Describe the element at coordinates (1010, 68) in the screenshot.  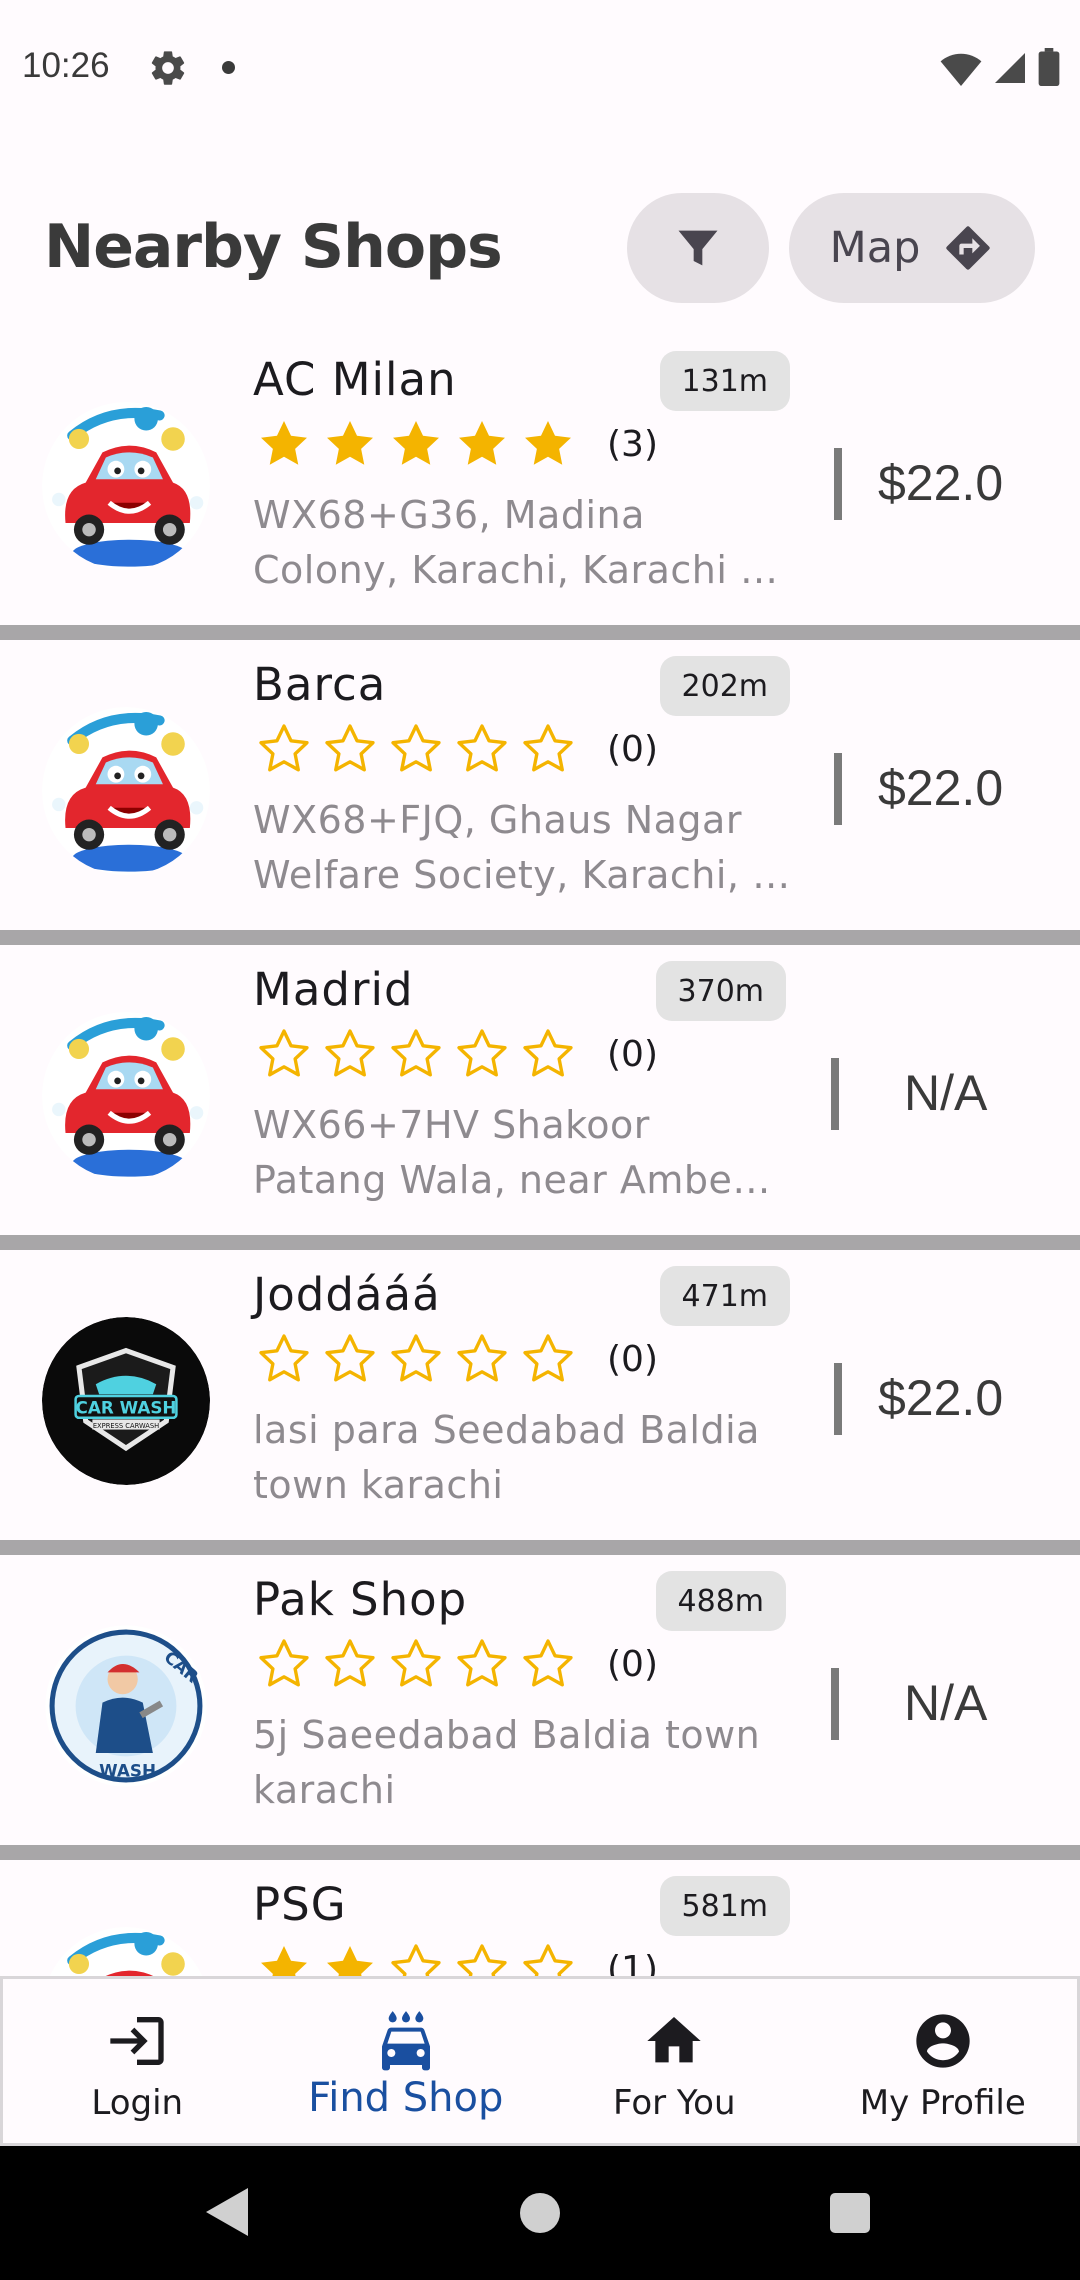
I see `cell-signal-icon` at that location.